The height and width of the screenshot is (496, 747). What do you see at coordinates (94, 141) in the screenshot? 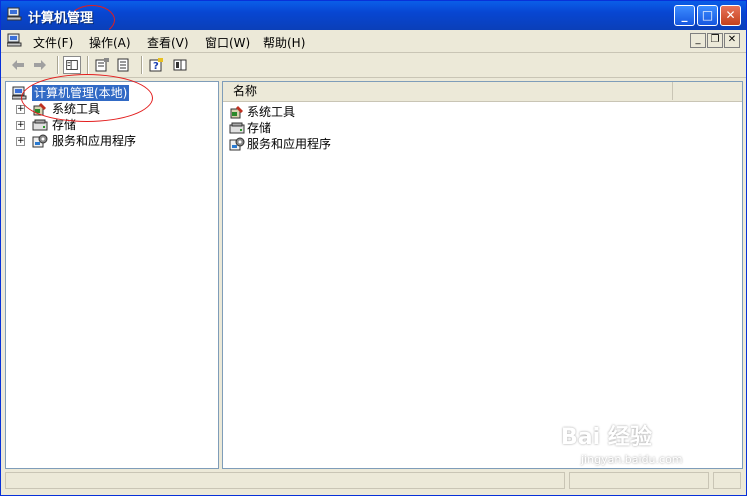
I see `tree-item-label: 服务和应用程序` at bounding box center [94, 141].